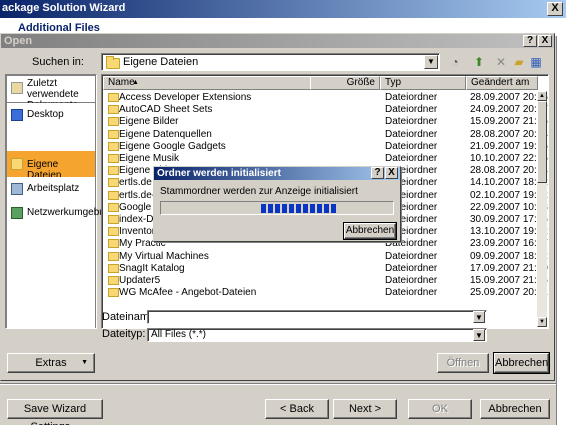 This screenshot has width=566, height=425. What do you see at coordinates (135, 183) in the screenshot?
I see `file-name: ertls.de` at bounding box center [135, 183].